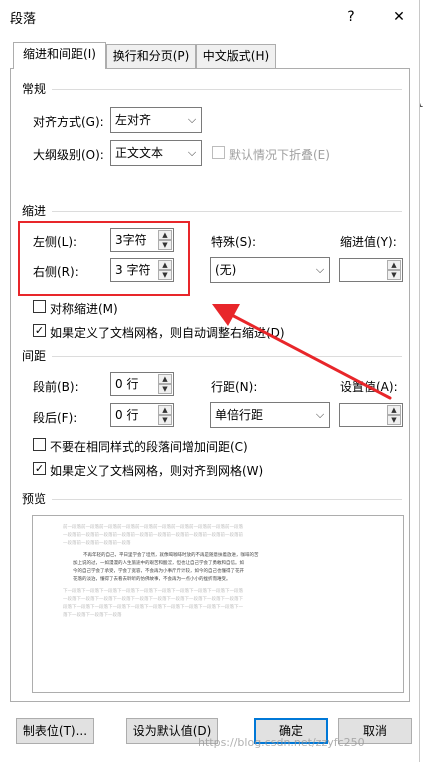 This screenshot has width=427, height=762. I want to click on outline-level-label: 大纲级别(O):, so click(68, 155).